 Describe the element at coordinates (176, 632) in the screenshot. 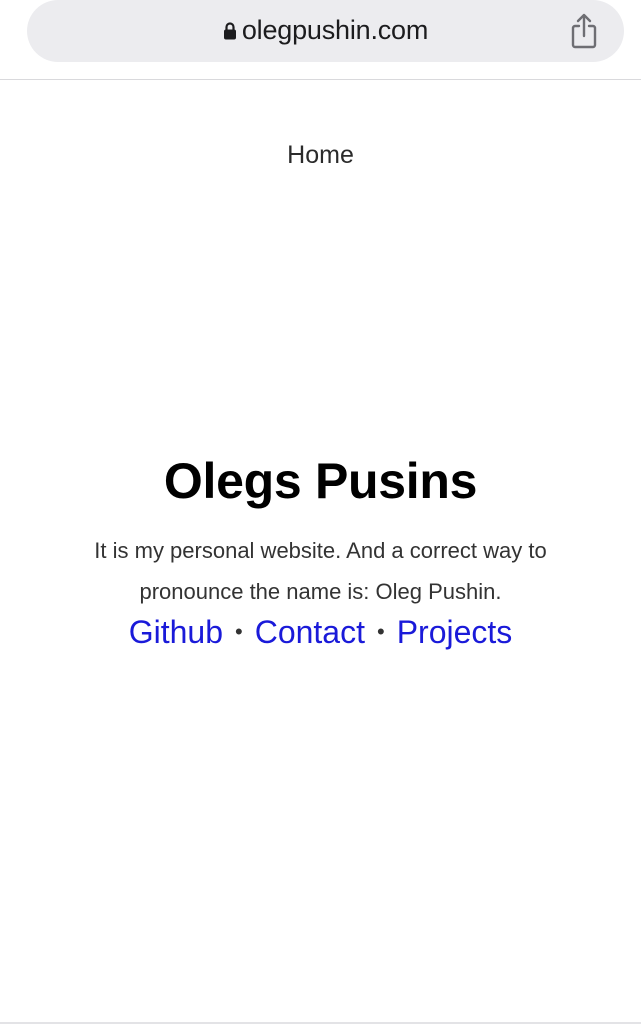

I see `github-link: Github` at that location.